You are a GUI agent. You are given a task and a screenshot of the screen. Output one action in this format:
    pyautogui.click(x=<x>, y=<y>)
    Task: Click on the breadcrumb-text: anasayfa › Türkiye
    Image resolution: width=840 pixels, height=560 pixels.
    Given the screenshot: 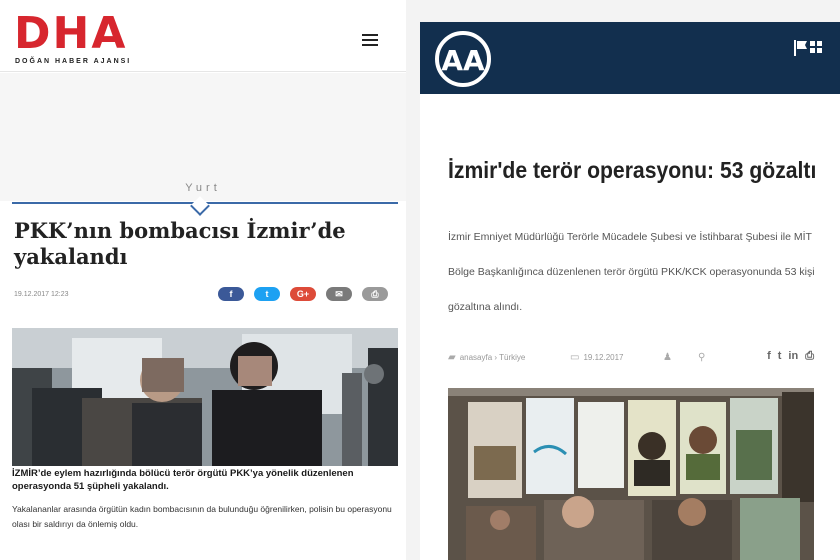 What is the action you would take?
    pyautogui.click(x=493, y=357)
    